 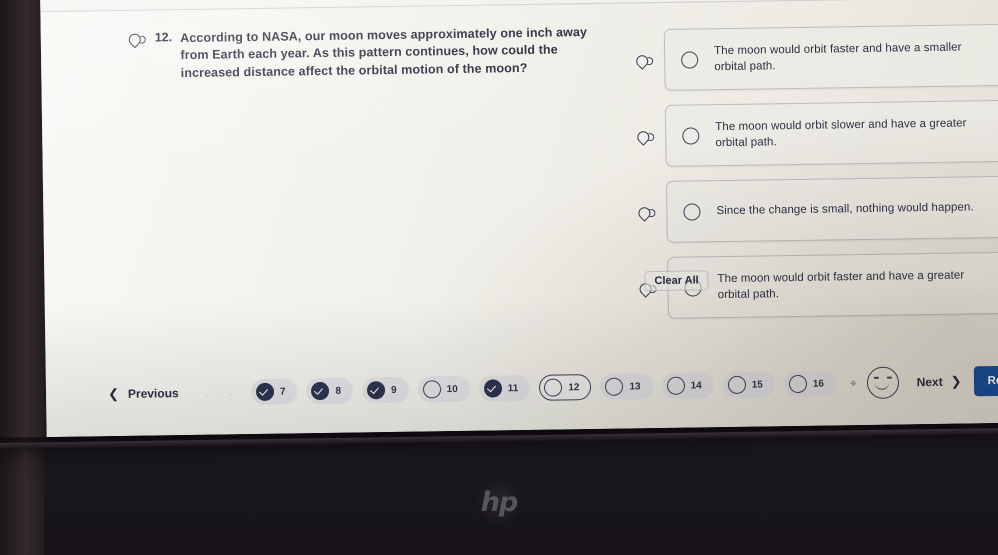 I want to click on pagination-ellipsis: . . ., so click(x=220, y=392).